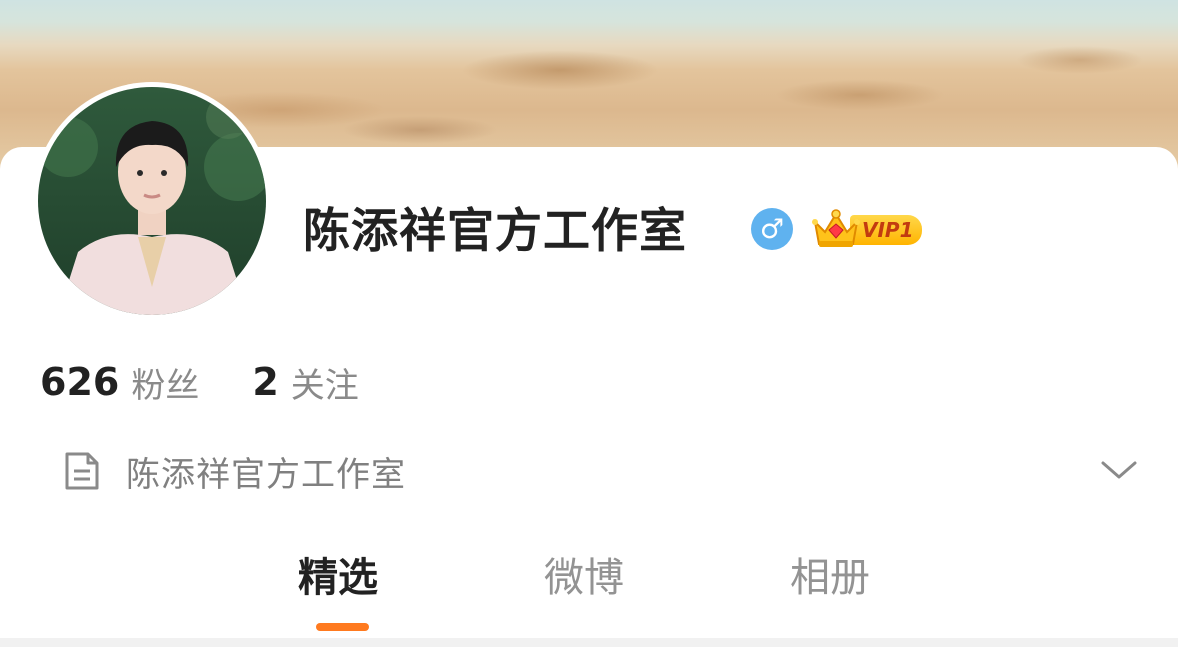 Image resolution: width=1178 pixels, height=647 pixels. Describe the element at coordinates (836, 228) in the screenshot. I see `crown-icon` at that location.